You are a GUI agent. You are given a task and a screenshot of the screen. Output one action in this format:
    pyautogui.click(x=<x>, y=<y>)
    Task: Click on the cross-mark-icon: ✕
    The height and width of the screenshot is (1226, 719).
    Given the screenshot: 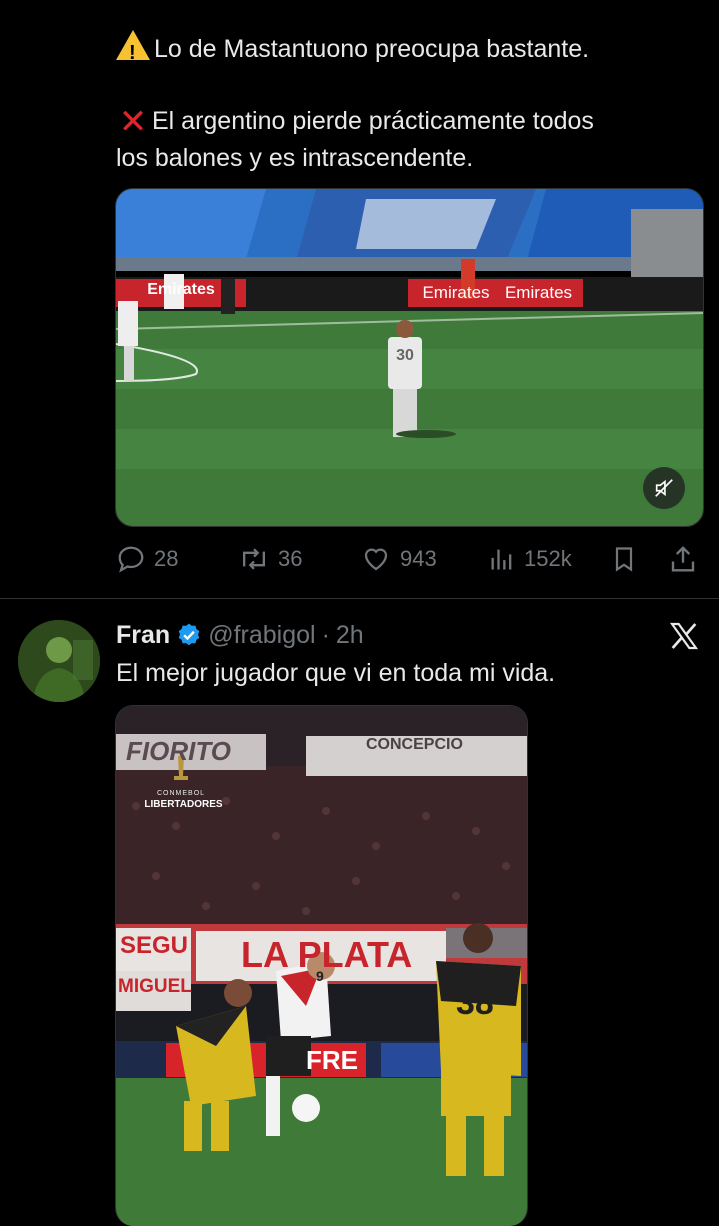 What is the action you would take?
    pyautogui.click(x=133, y=122)
    